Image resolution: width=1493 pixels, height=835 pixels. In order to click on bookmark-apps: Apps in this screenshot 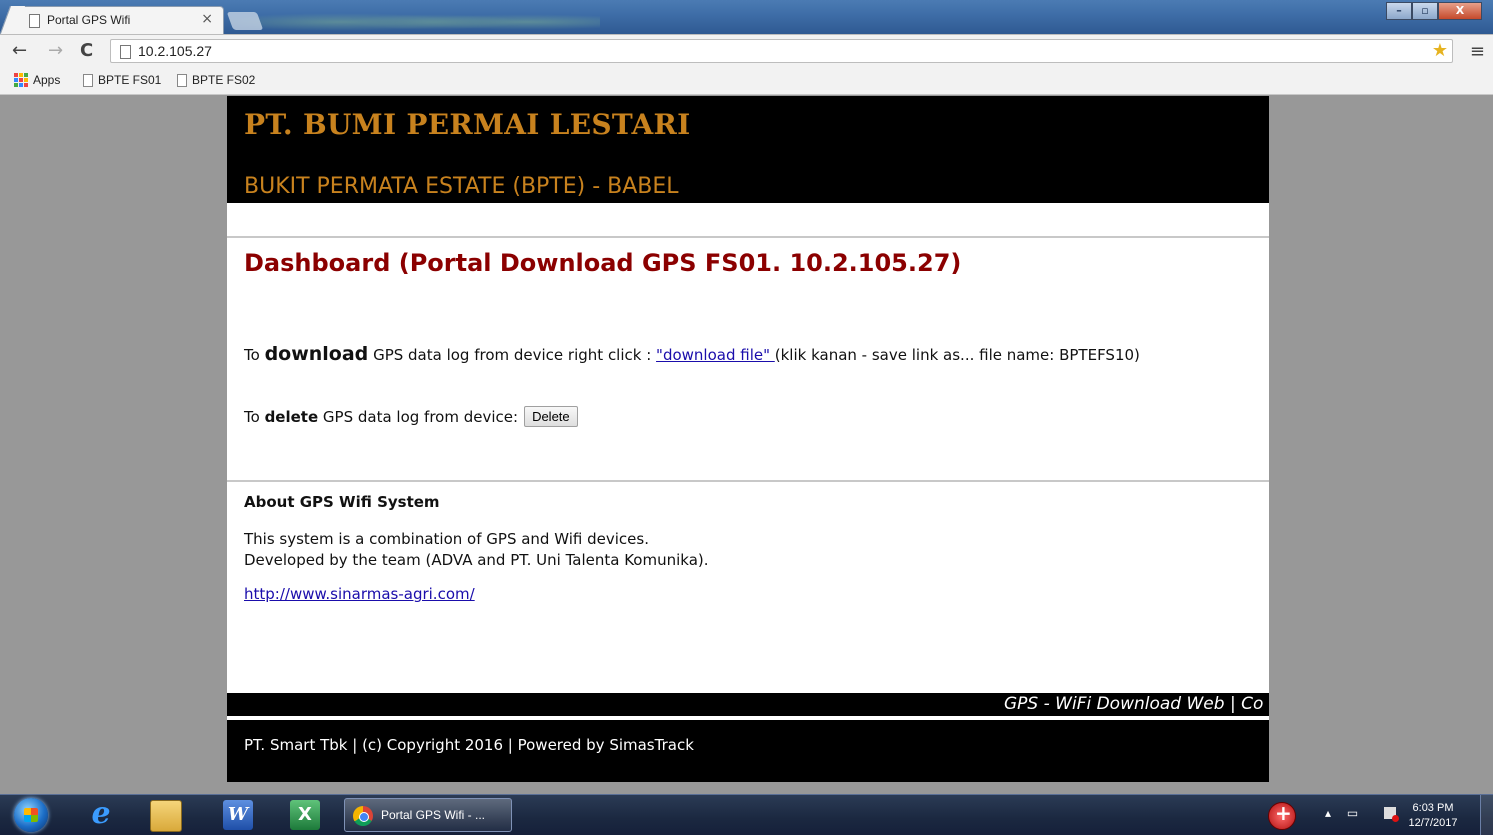, I will do `click(37, 80)`.